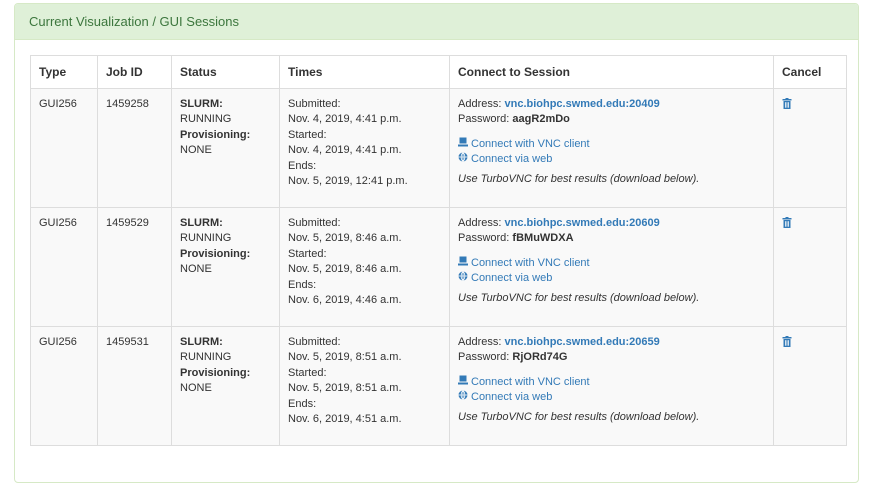 Image resolution: width=880 pixels, height=483 pixels. I want to click on ends-value: Nov. 5, 2019, 12:41 p.m., so click(348, 181).